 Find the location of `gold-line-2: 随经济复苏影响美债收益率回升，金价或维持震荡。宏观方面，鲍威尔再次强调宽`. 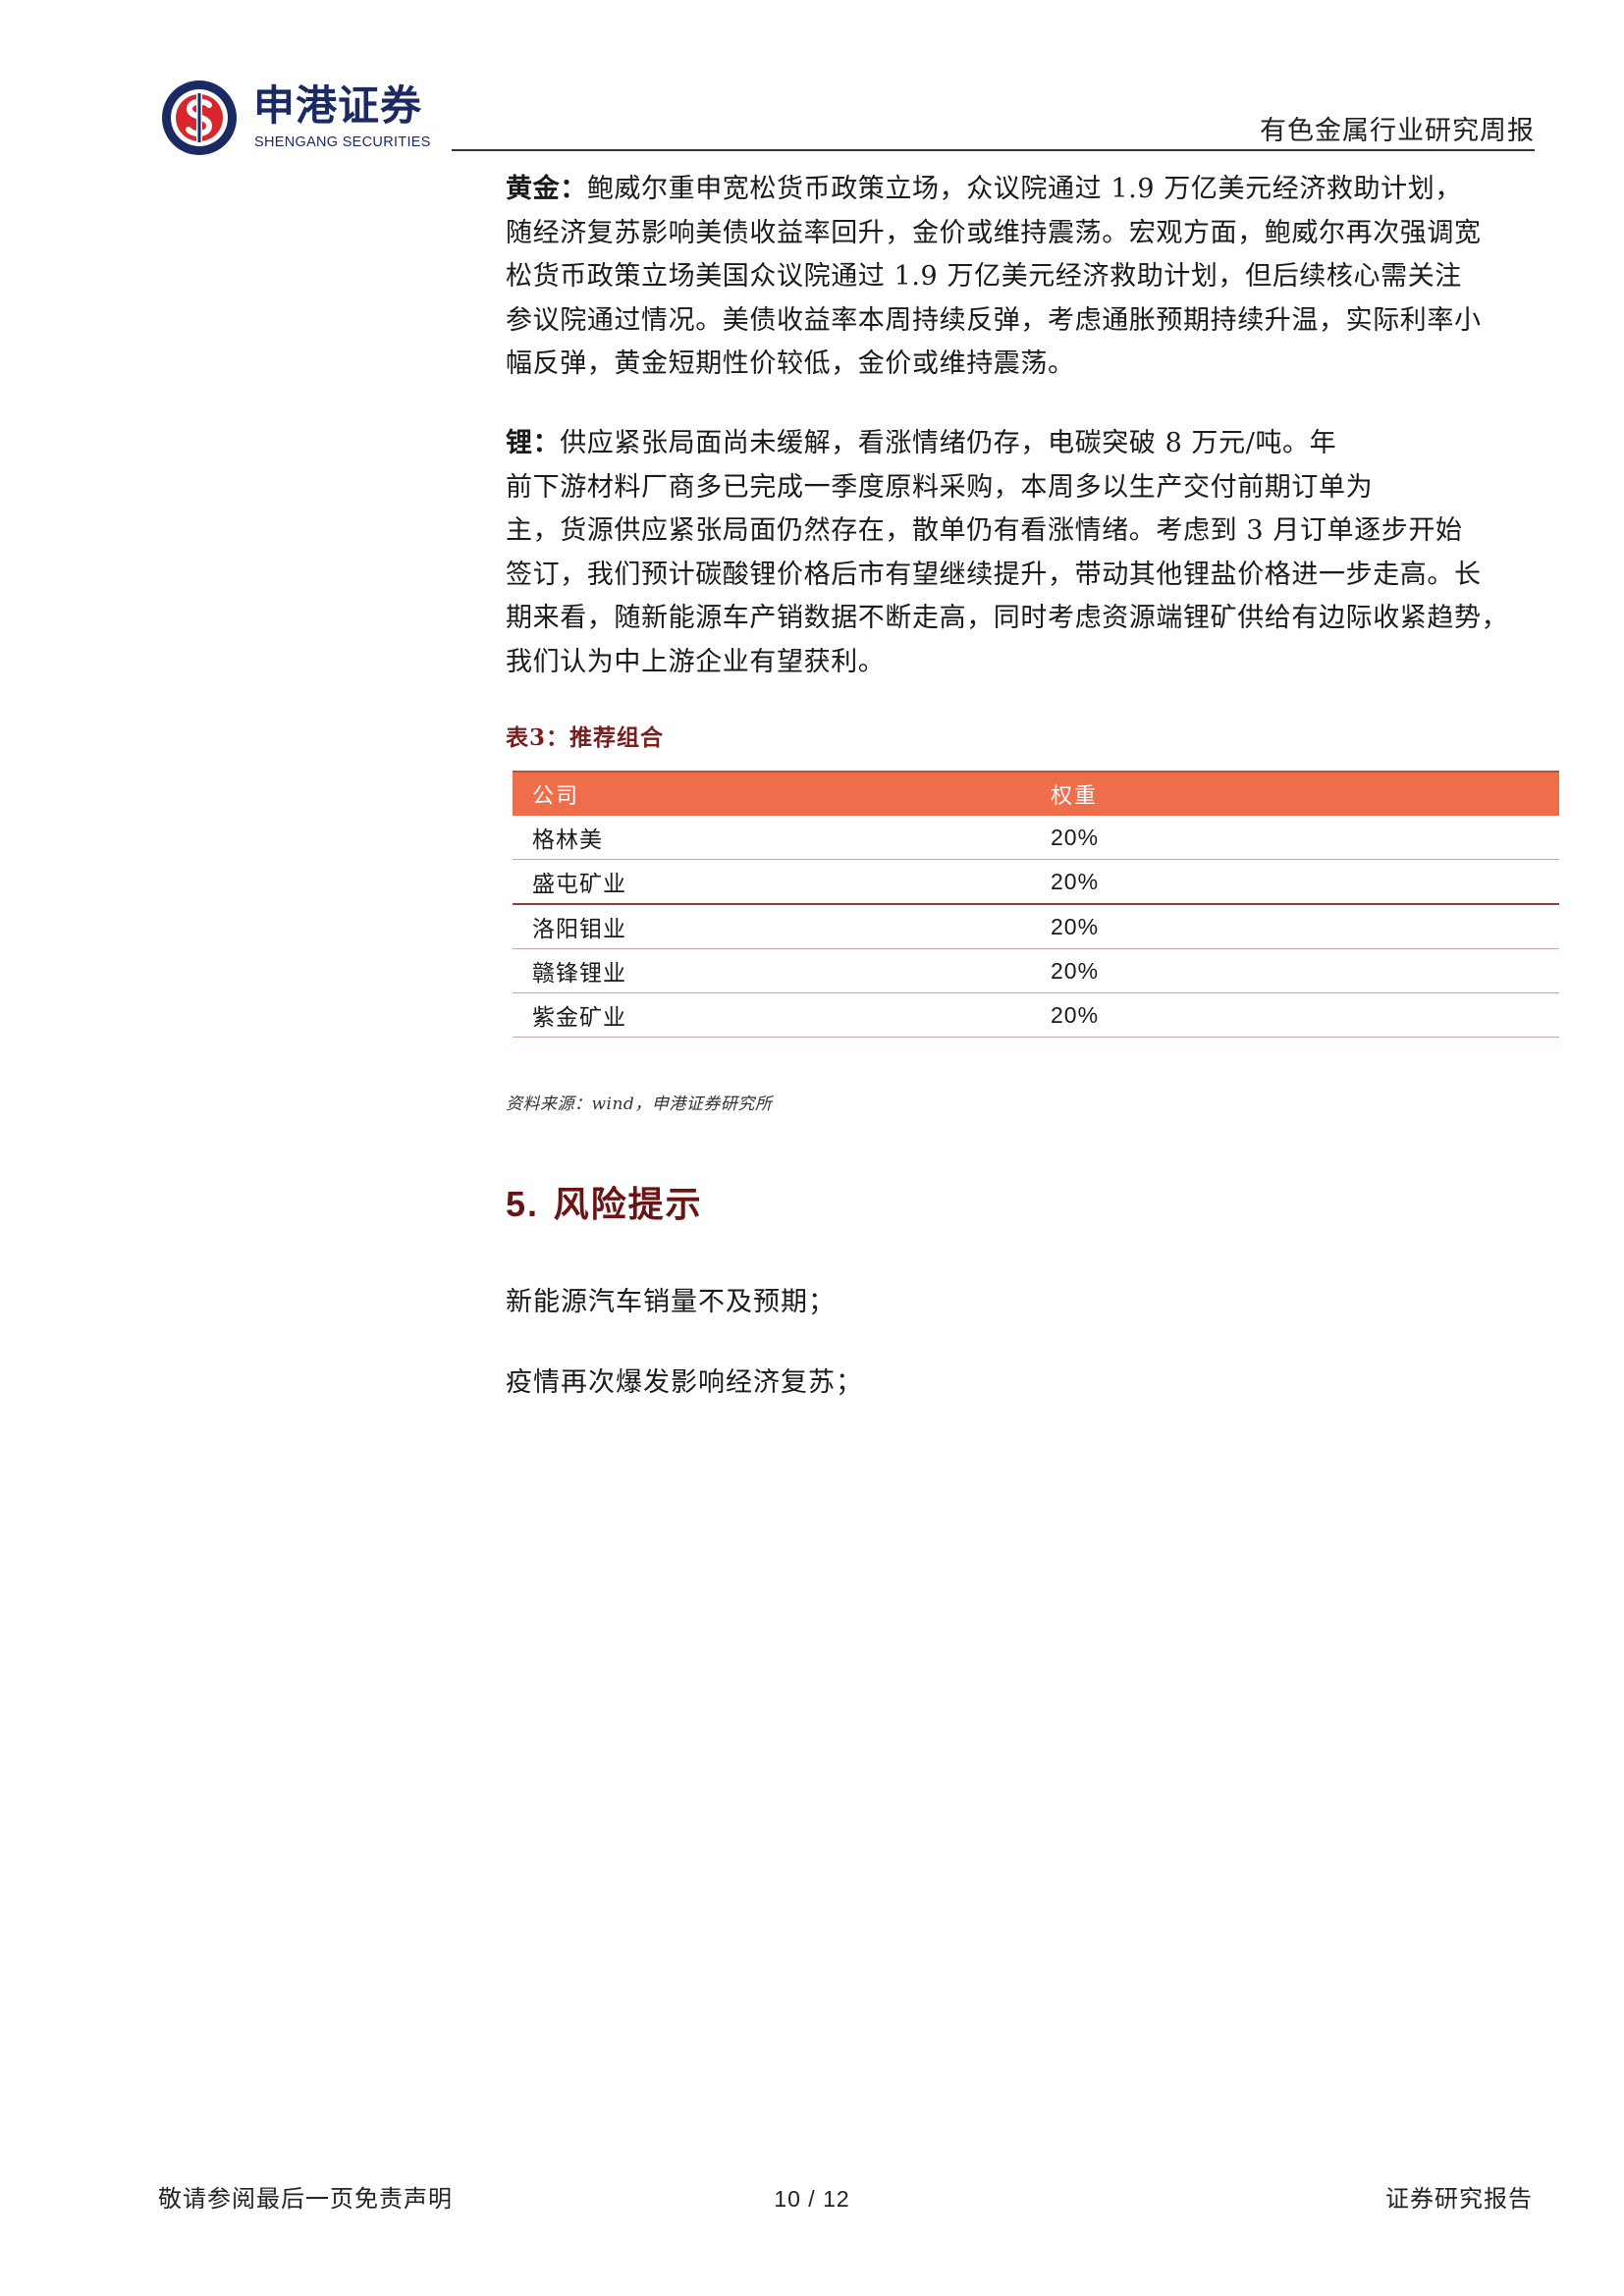

gold-line-2: 随经济复苏影响美债收益率回升，金价或维持震荡。宏观方面，鲍威尔再次强调宽 is located at coordinates (994, 232).